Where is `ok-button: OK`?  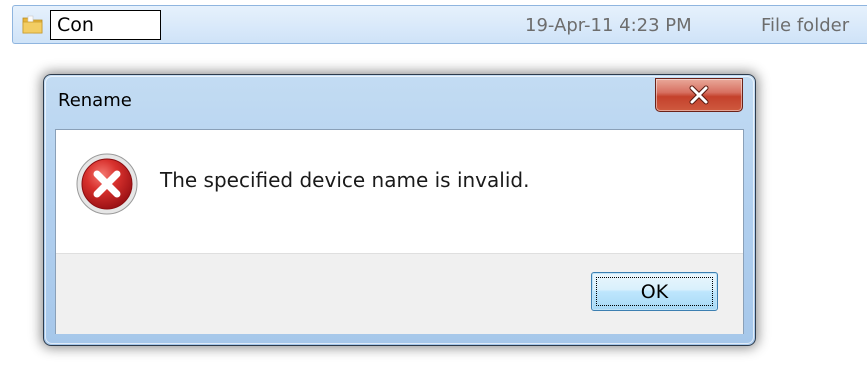
ok-button: OK is located at coordinates (654, 291).